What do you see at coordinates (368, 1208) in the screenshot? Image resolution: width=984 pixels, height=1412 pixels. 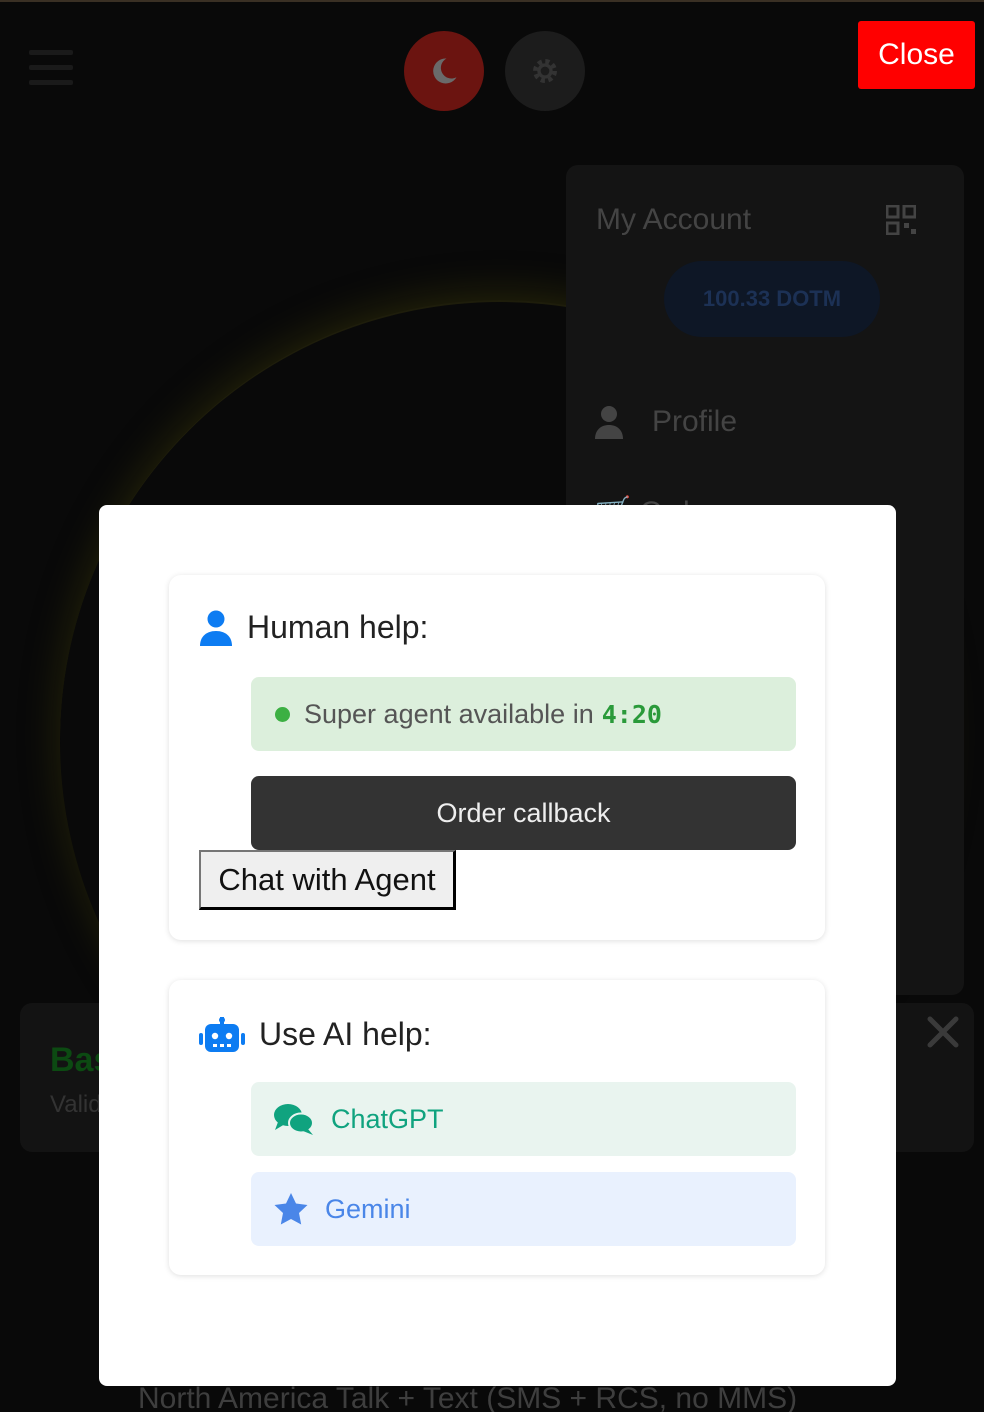 I see `gemini-label: Gemini` at bounding box center [368, 1208].